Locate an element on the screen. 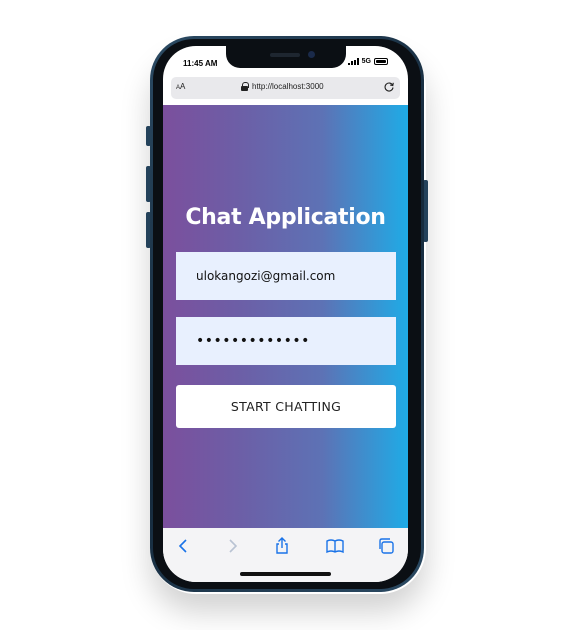 This screenshot has height=630, width=574. page-title: Chat Application is located at coordinates (285, 217).